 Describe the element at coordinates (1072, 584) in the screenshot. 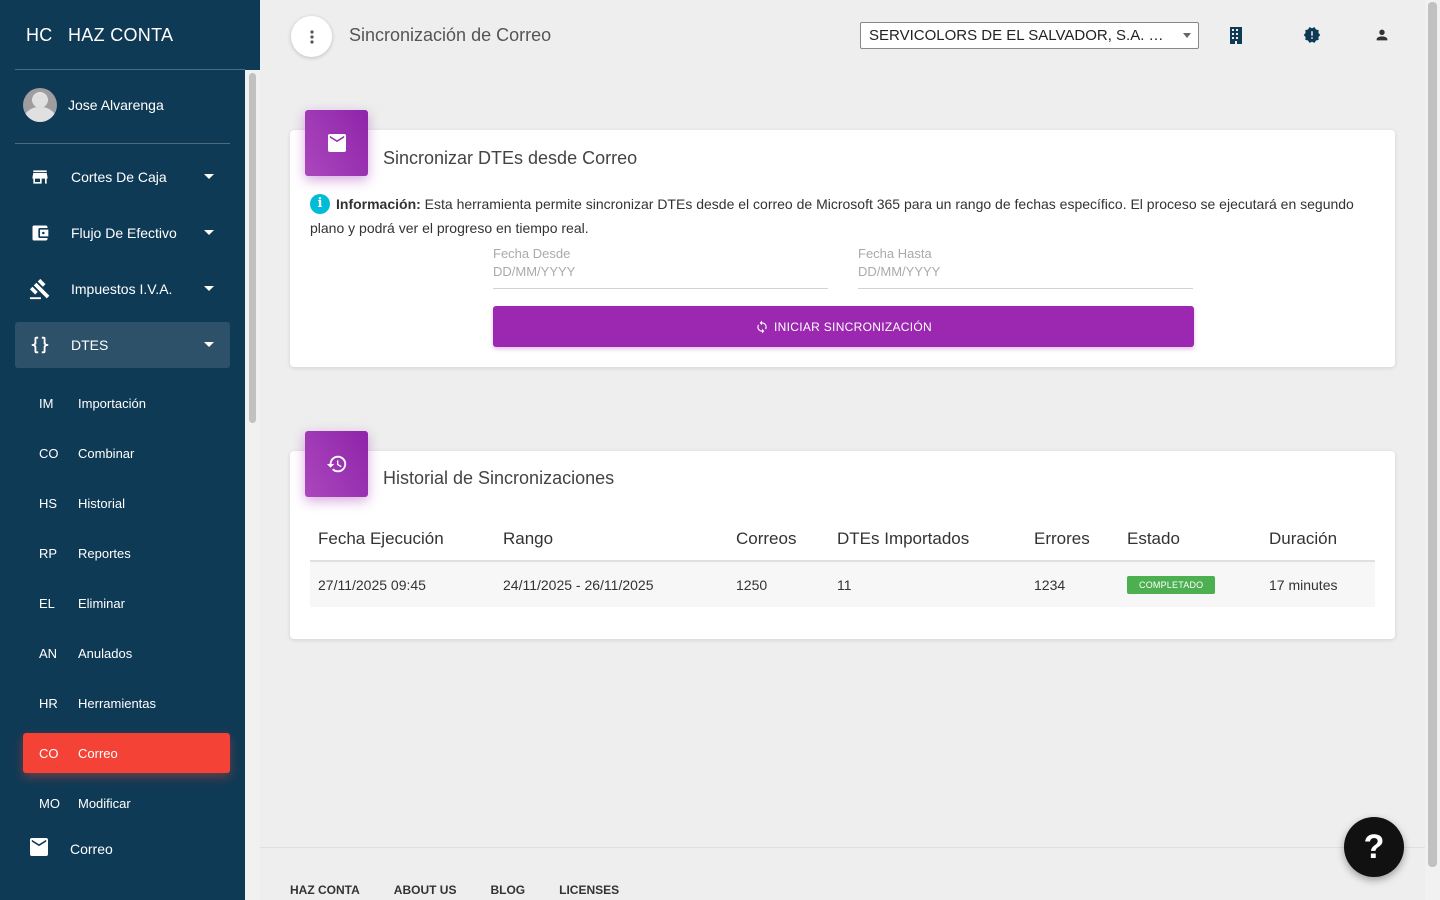

I see `cell-errores: 1234` at that location.